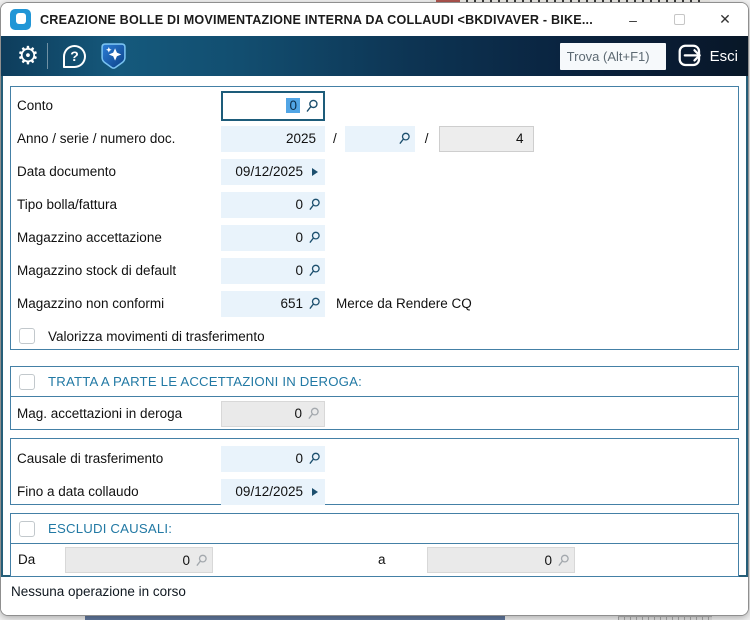 The height and width of the screenshot is (620, 750). What do you see at coordinates (374, 413) in the screenshot?
I see `form-row-mag-deroga: Mag. accettazioni in deroga 0` at bounding box center [374, 413].